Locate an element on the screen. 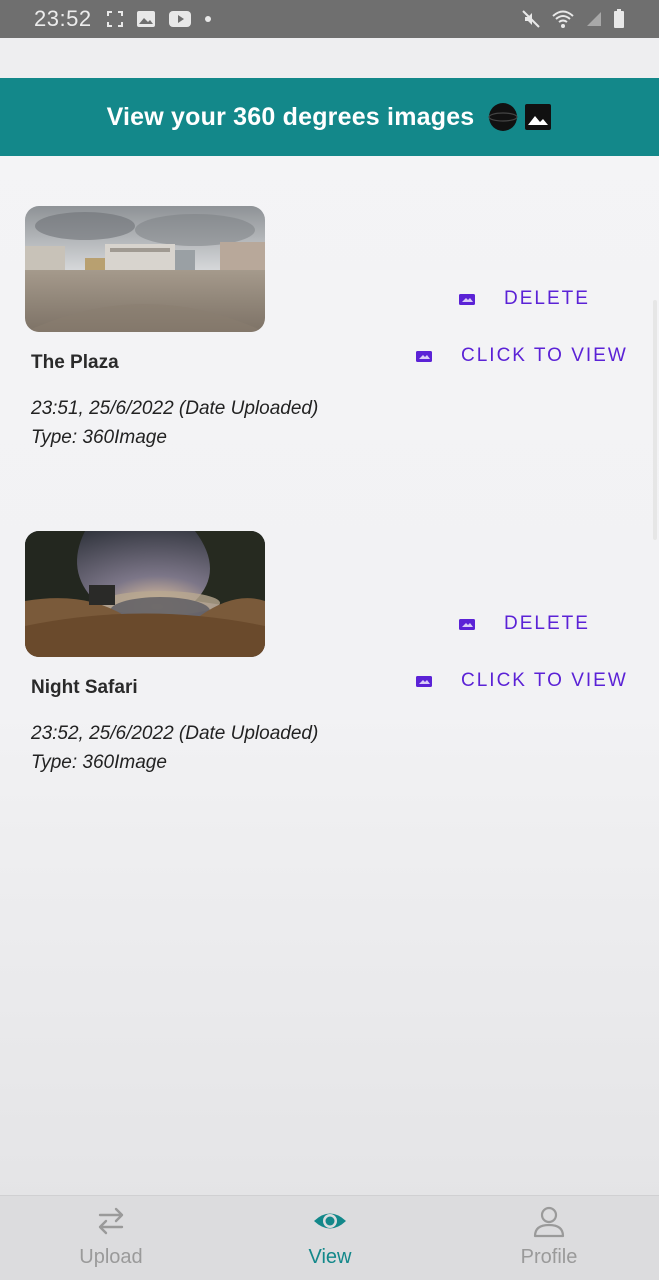 The height and width of the screenshot is (1280, 659). page-title: View your 360 degrees images is located at coordinates (290, 116).